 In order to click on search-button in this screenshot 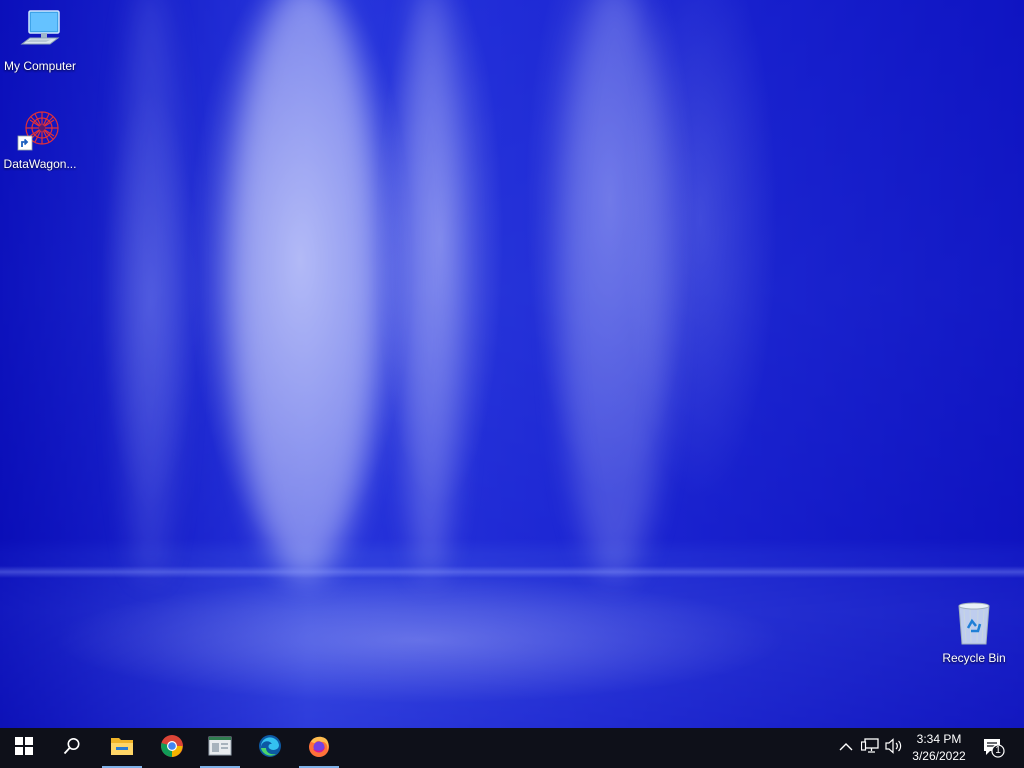, I will do `click(72, 748)`.